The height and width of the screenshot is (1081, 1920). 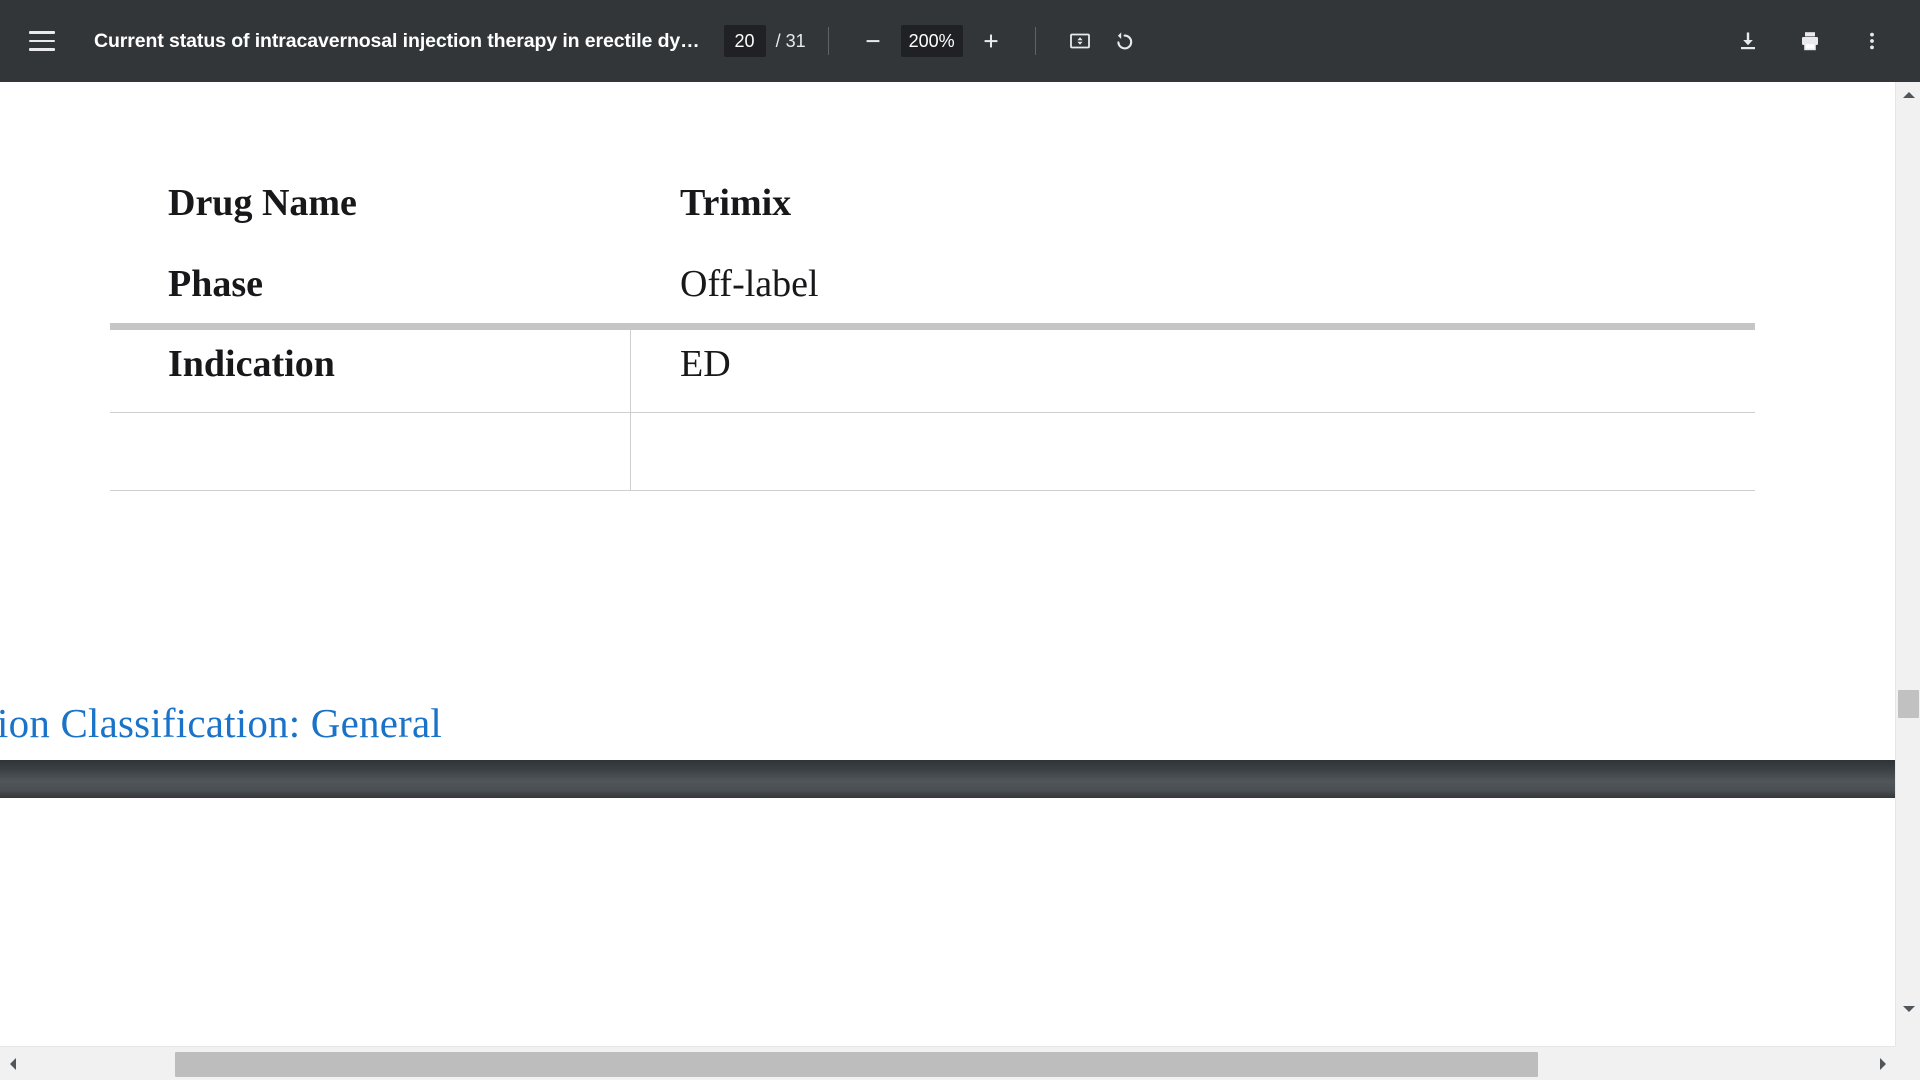 What do you see at coordinates (932, 41) in the screenshot?
I see `zoom-level-input` at bounding box center [932, 41].